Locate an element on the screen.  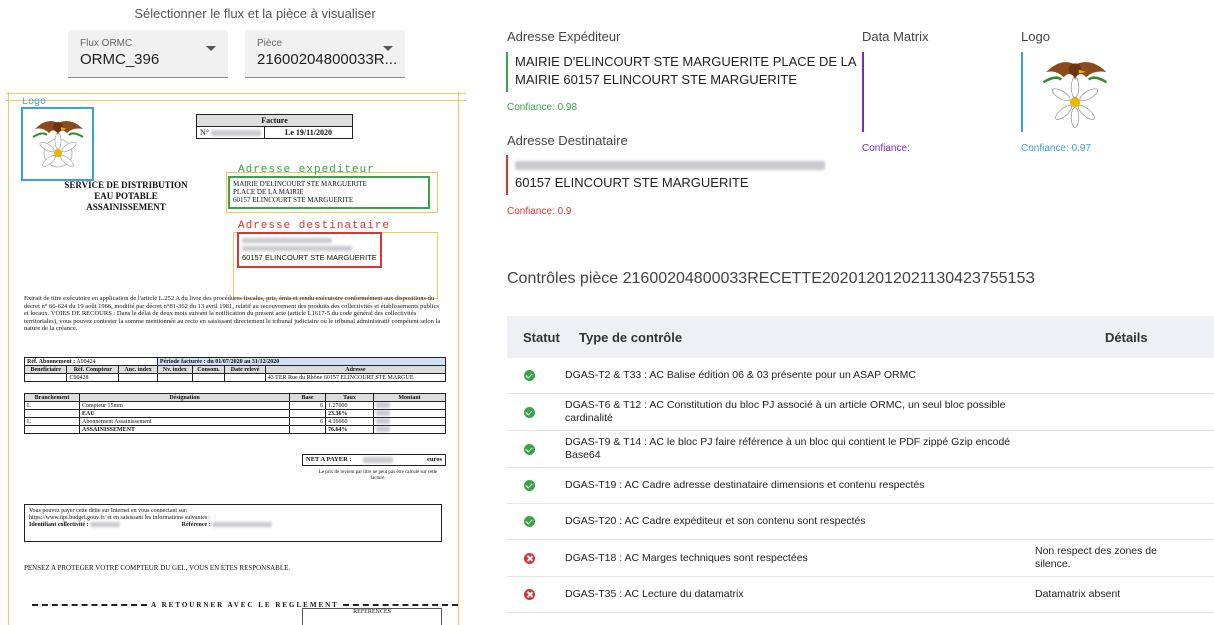
flux-select-value: ORMC_396 is located at coordinates (120, 59).